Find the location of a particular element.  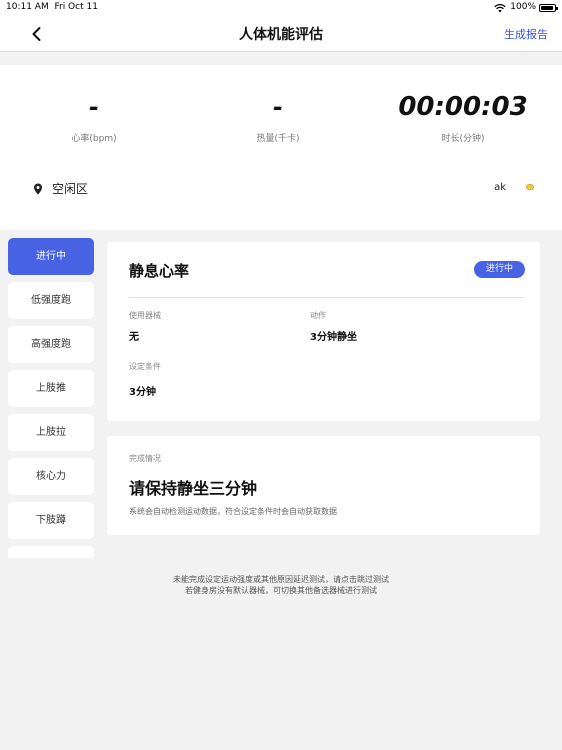

location-label: 空闲区 is located at coordinates (70, 189).